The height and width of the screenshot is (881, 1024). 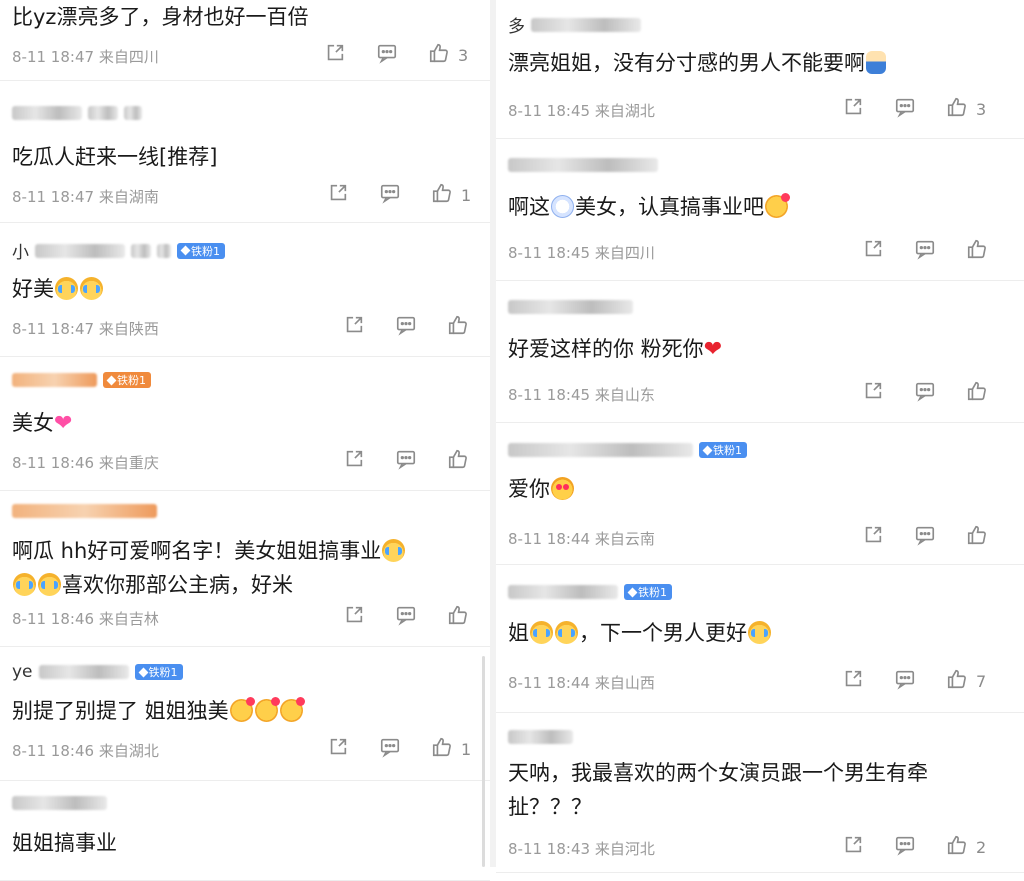 What do you see at coordinates (760, 493) in the screenshot?
I see `comment-item: 铁粉1 爱你 8-11 18:44 来自云南` at bounding box center [760, 493].